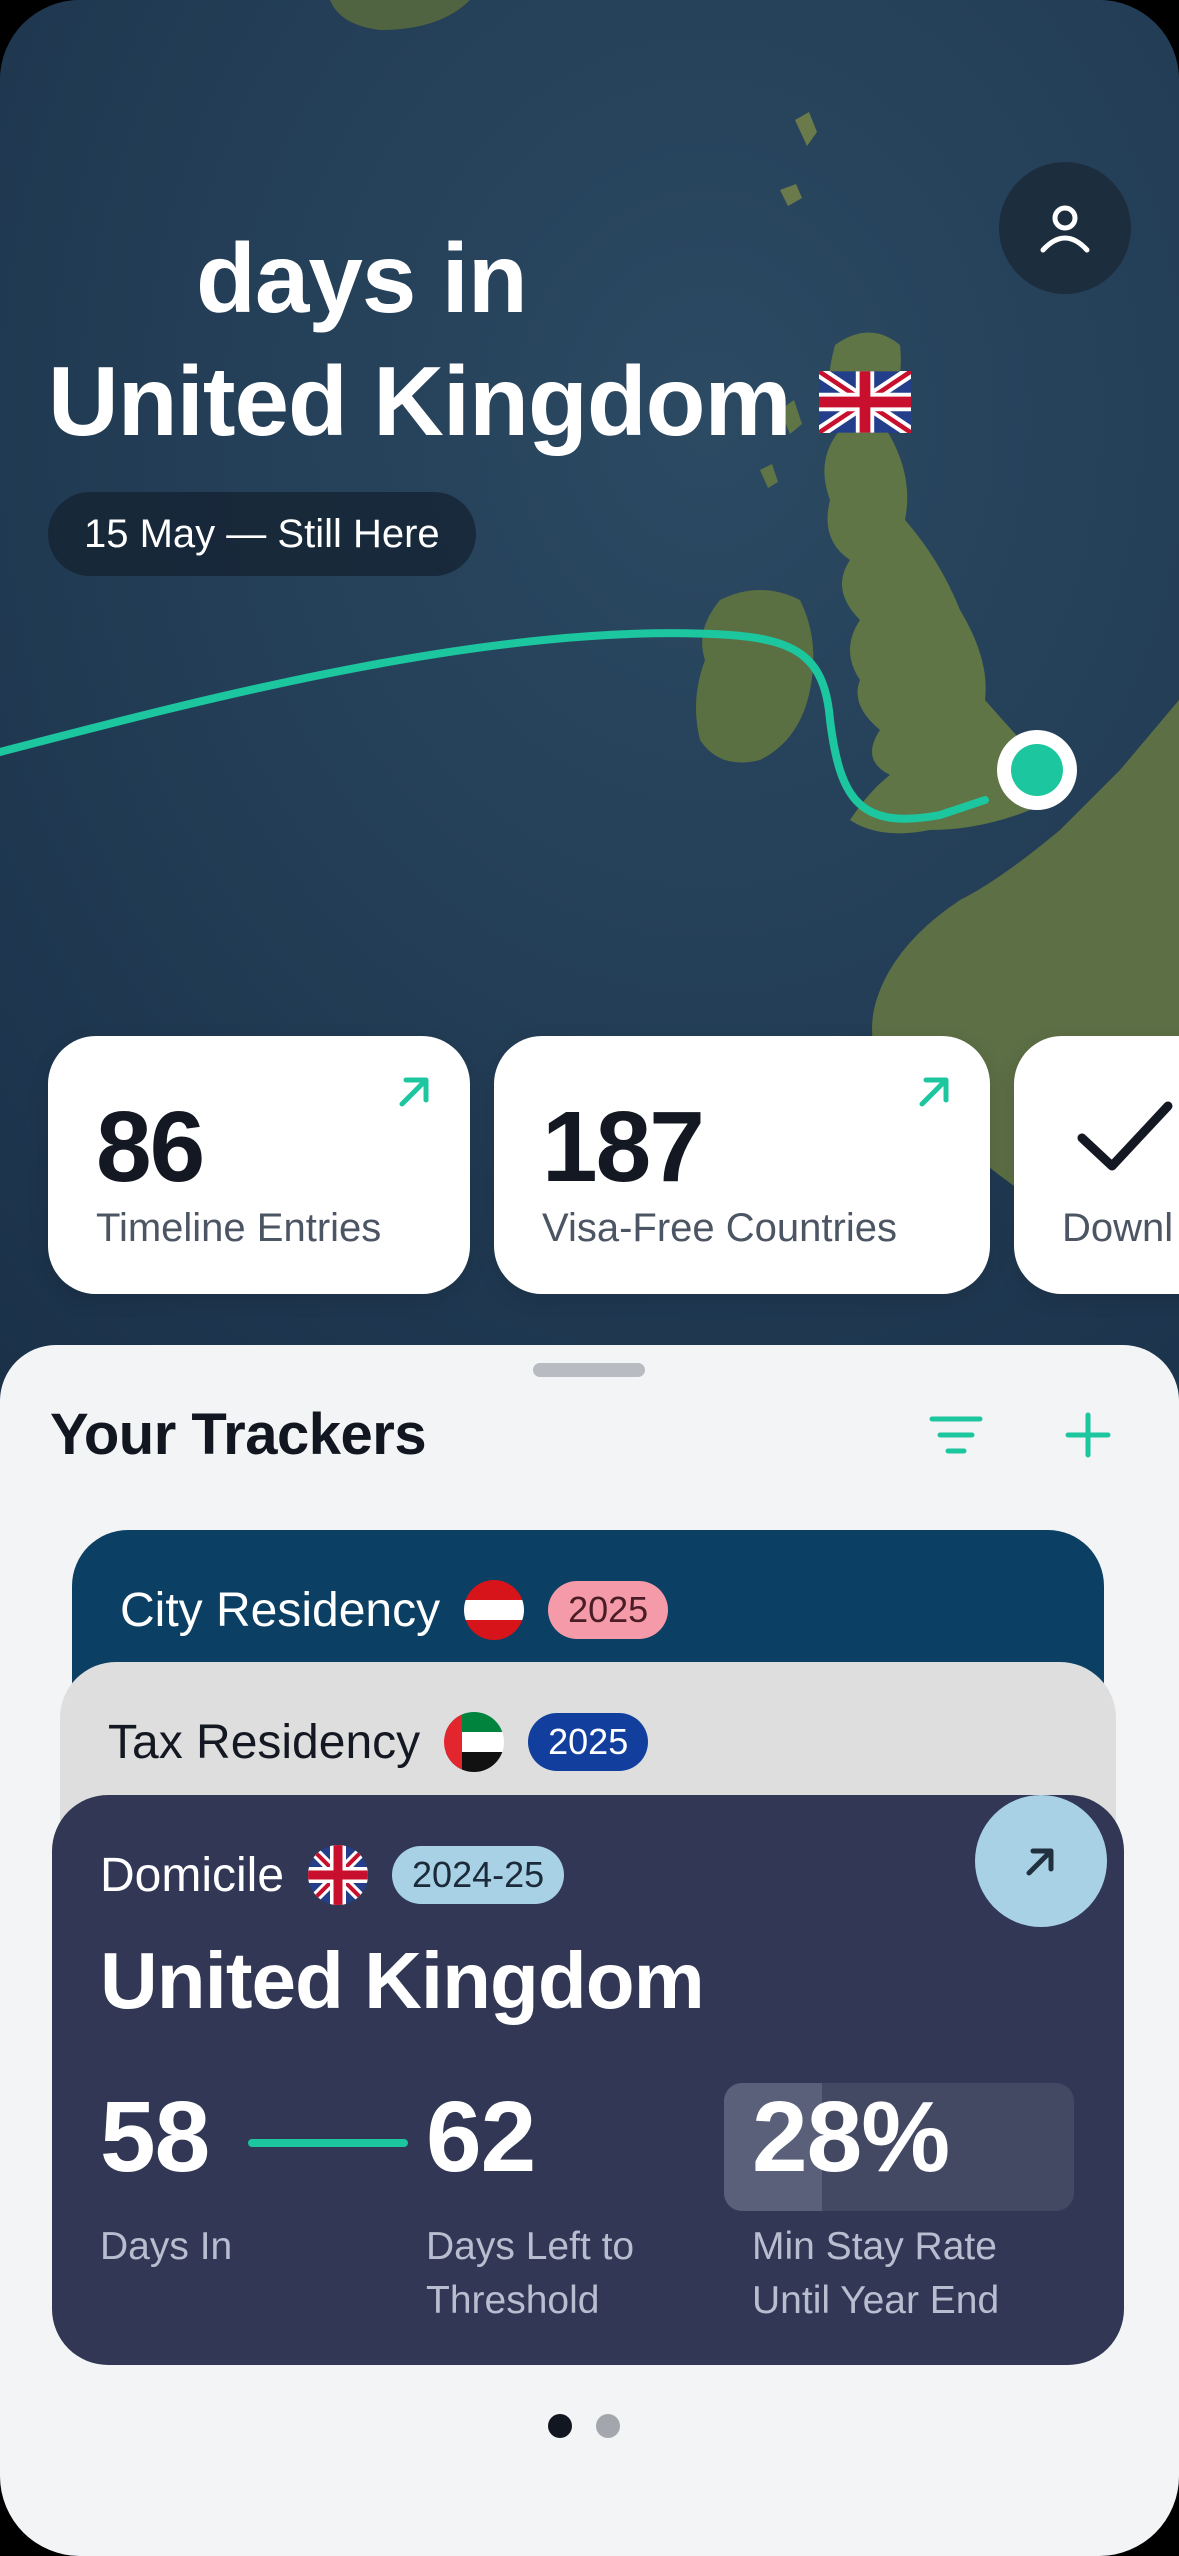 The width and height of the screenshot is (1179, 2556). I want to click on min-stay-rate-value: 28%, so click(851, 2137).